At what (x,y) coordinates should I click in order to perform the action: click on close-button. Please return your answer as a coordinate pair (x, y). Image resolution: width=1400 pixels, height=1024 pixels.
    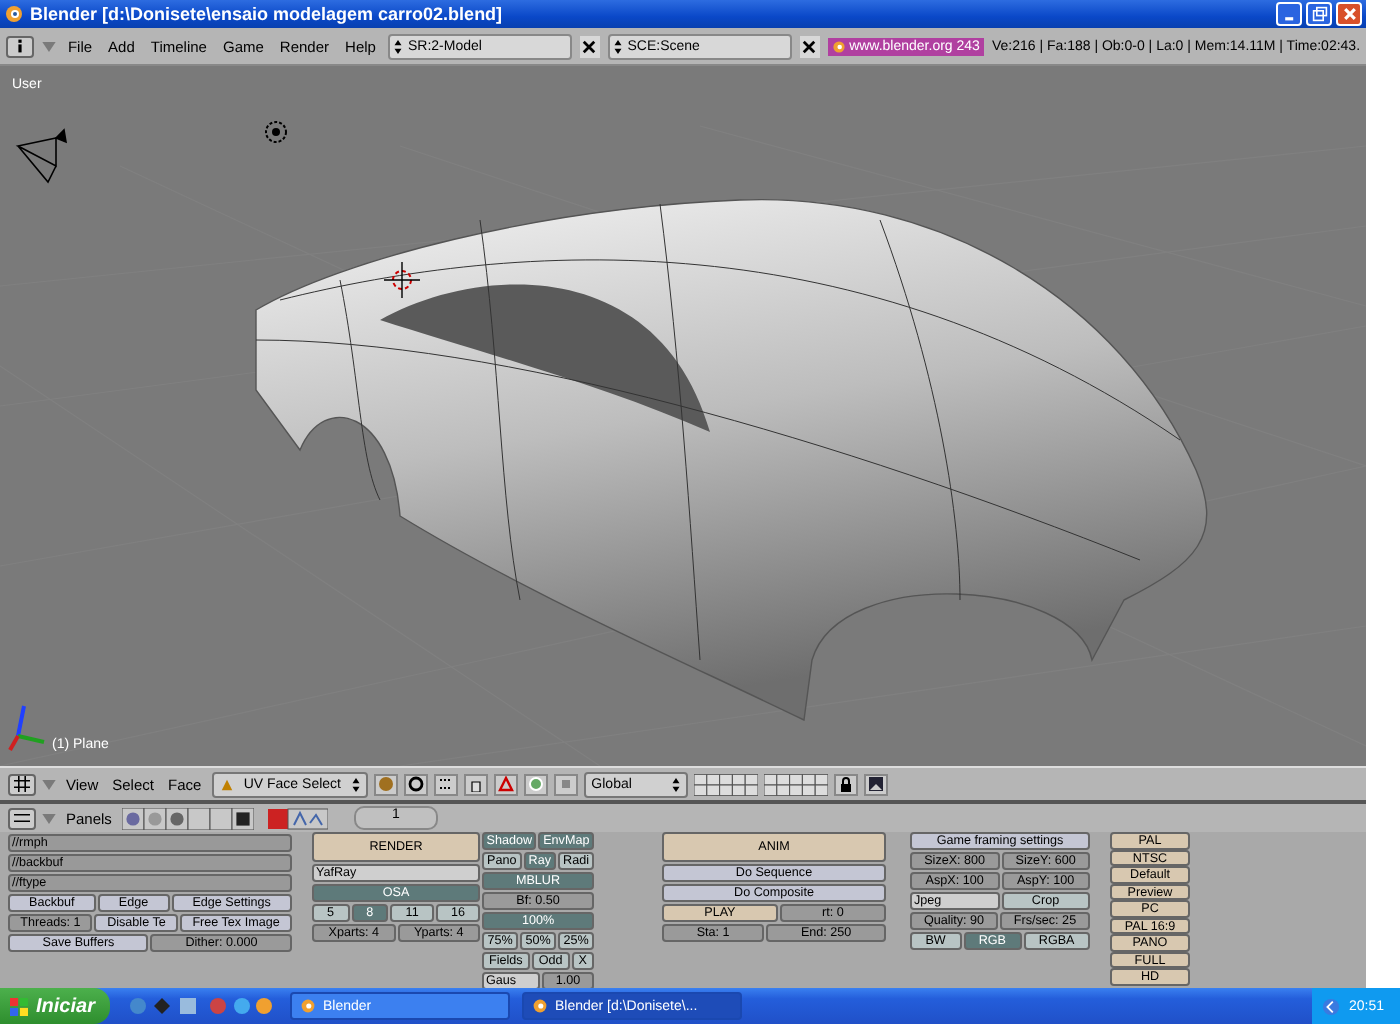
    Looking at the image, I should click on (1349, 14).